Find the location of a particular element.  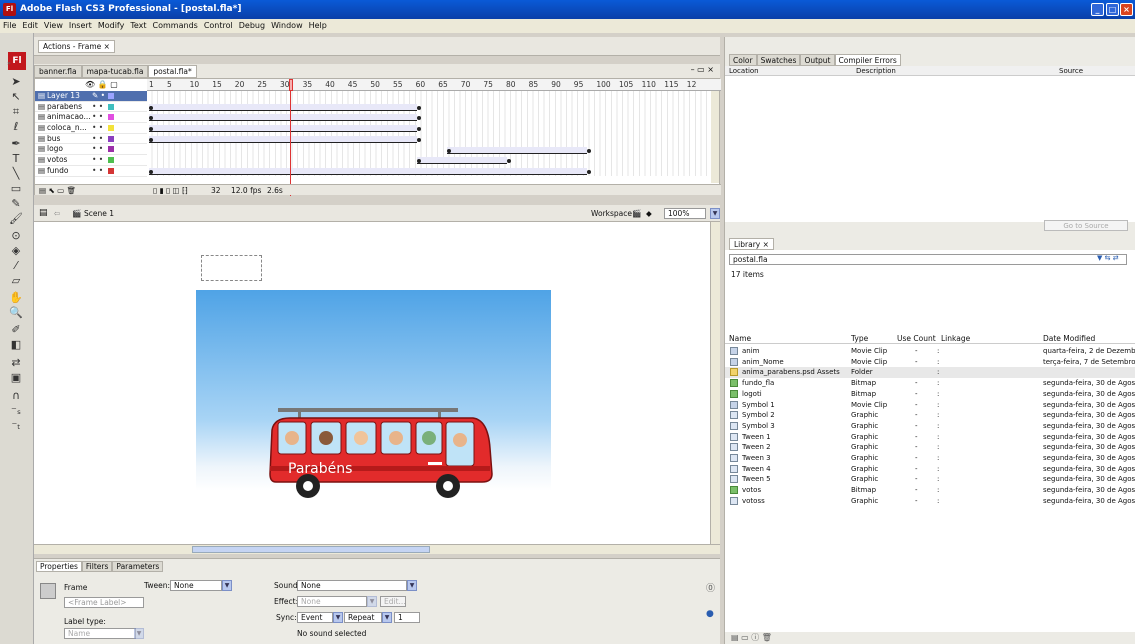

col-use-count: Use Count is located at coordinates (916, 339).